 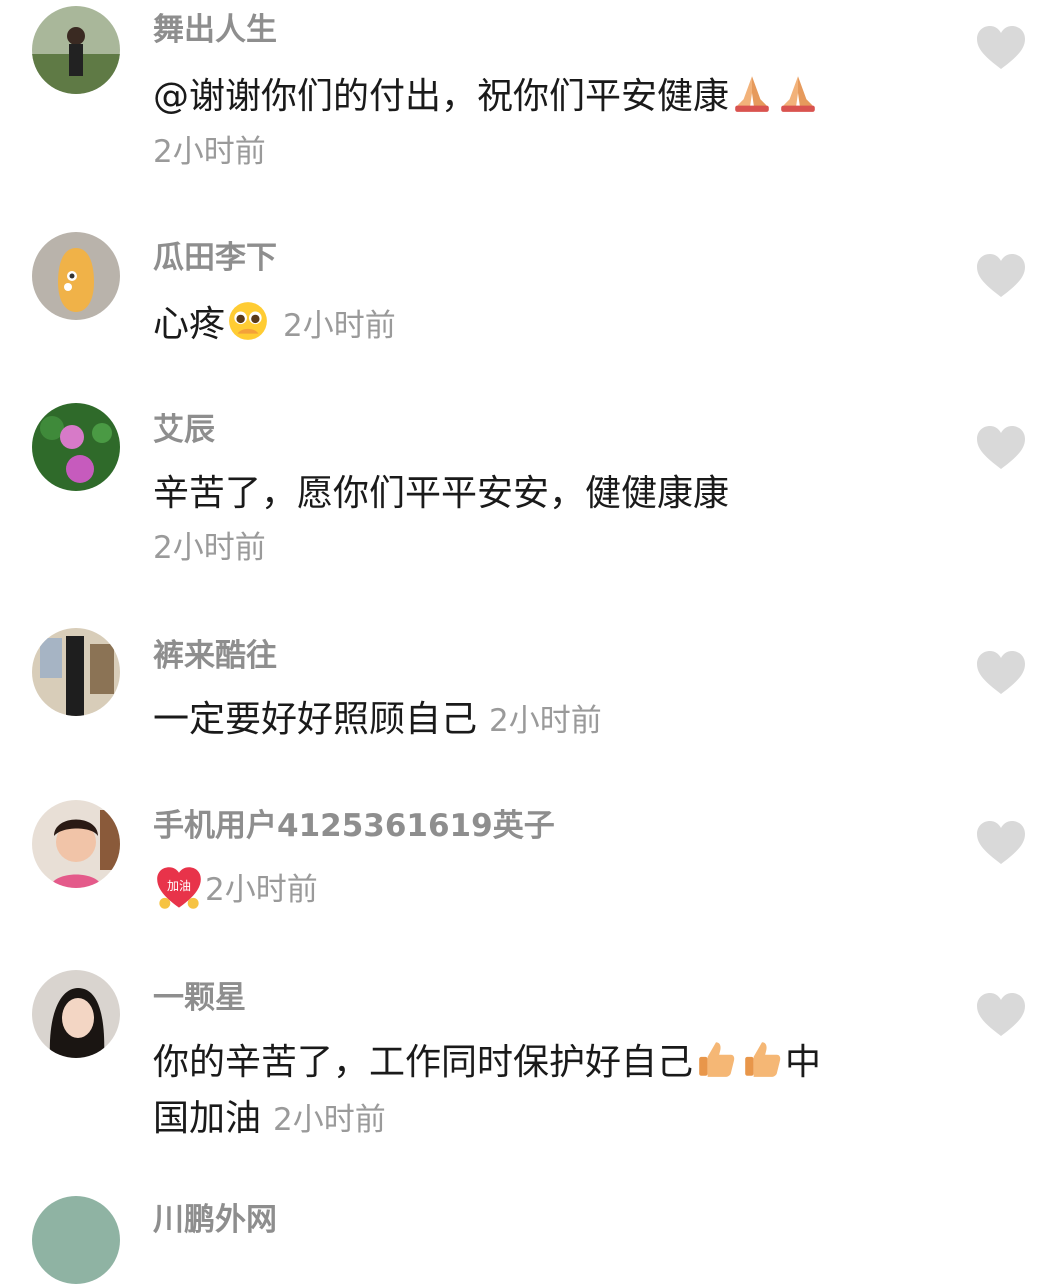 I want to click on comment-text-content: 辛苦了，愿你们平平安安，健健康康, so click(x=441, y=493).